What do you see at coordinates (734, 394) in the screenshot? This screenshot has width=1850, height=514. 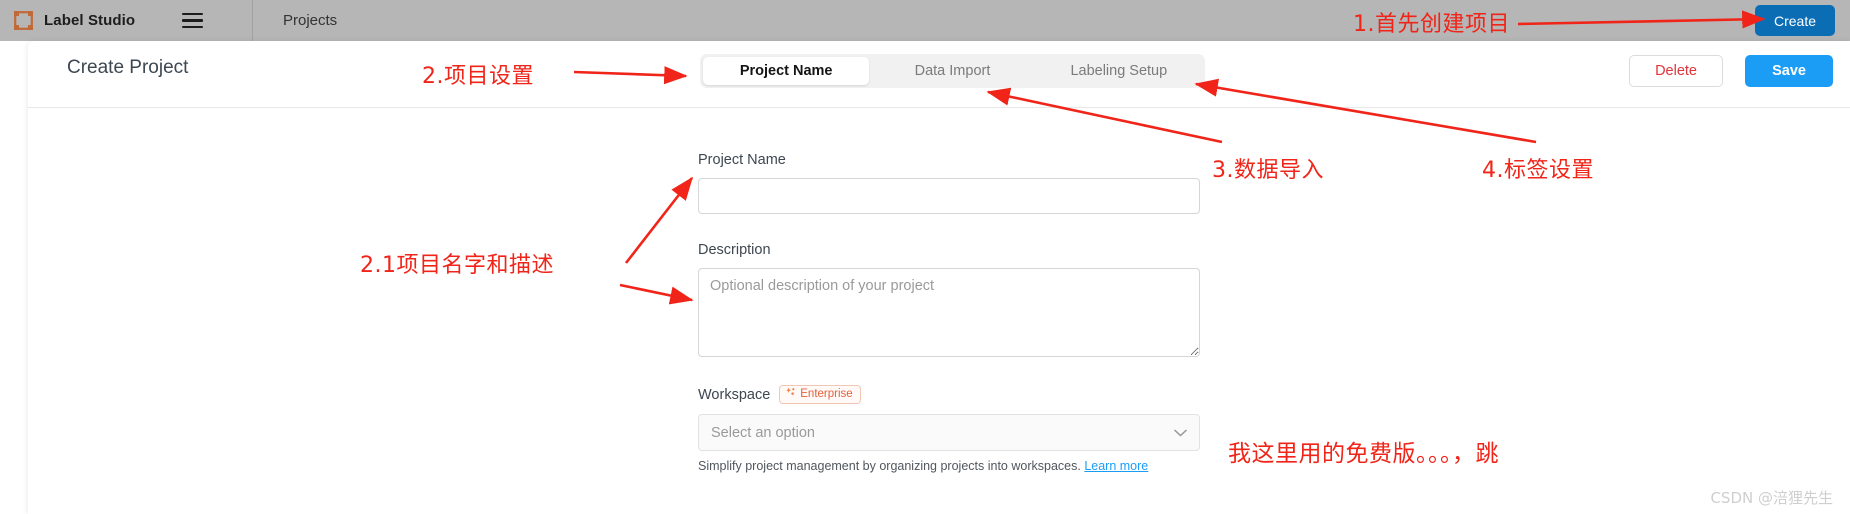 I see `workspace-label: Workspace` at bounding box center [734, 394].